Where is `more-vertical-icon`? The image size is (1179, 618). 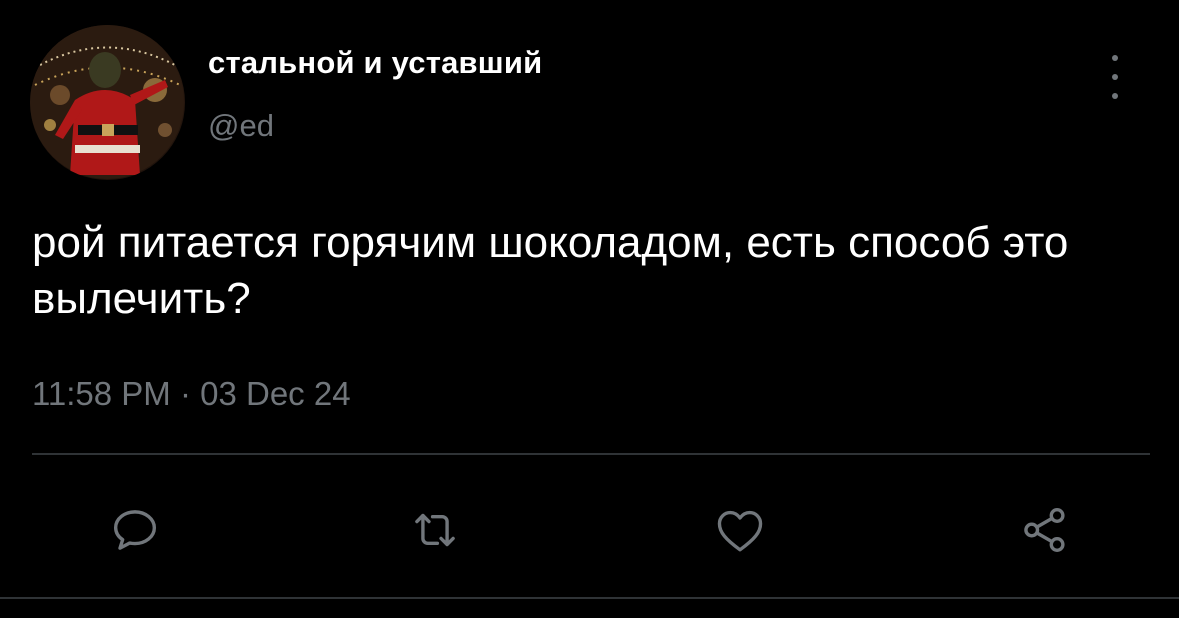
more-vertical-icon is located at coordinates (1115, 77).